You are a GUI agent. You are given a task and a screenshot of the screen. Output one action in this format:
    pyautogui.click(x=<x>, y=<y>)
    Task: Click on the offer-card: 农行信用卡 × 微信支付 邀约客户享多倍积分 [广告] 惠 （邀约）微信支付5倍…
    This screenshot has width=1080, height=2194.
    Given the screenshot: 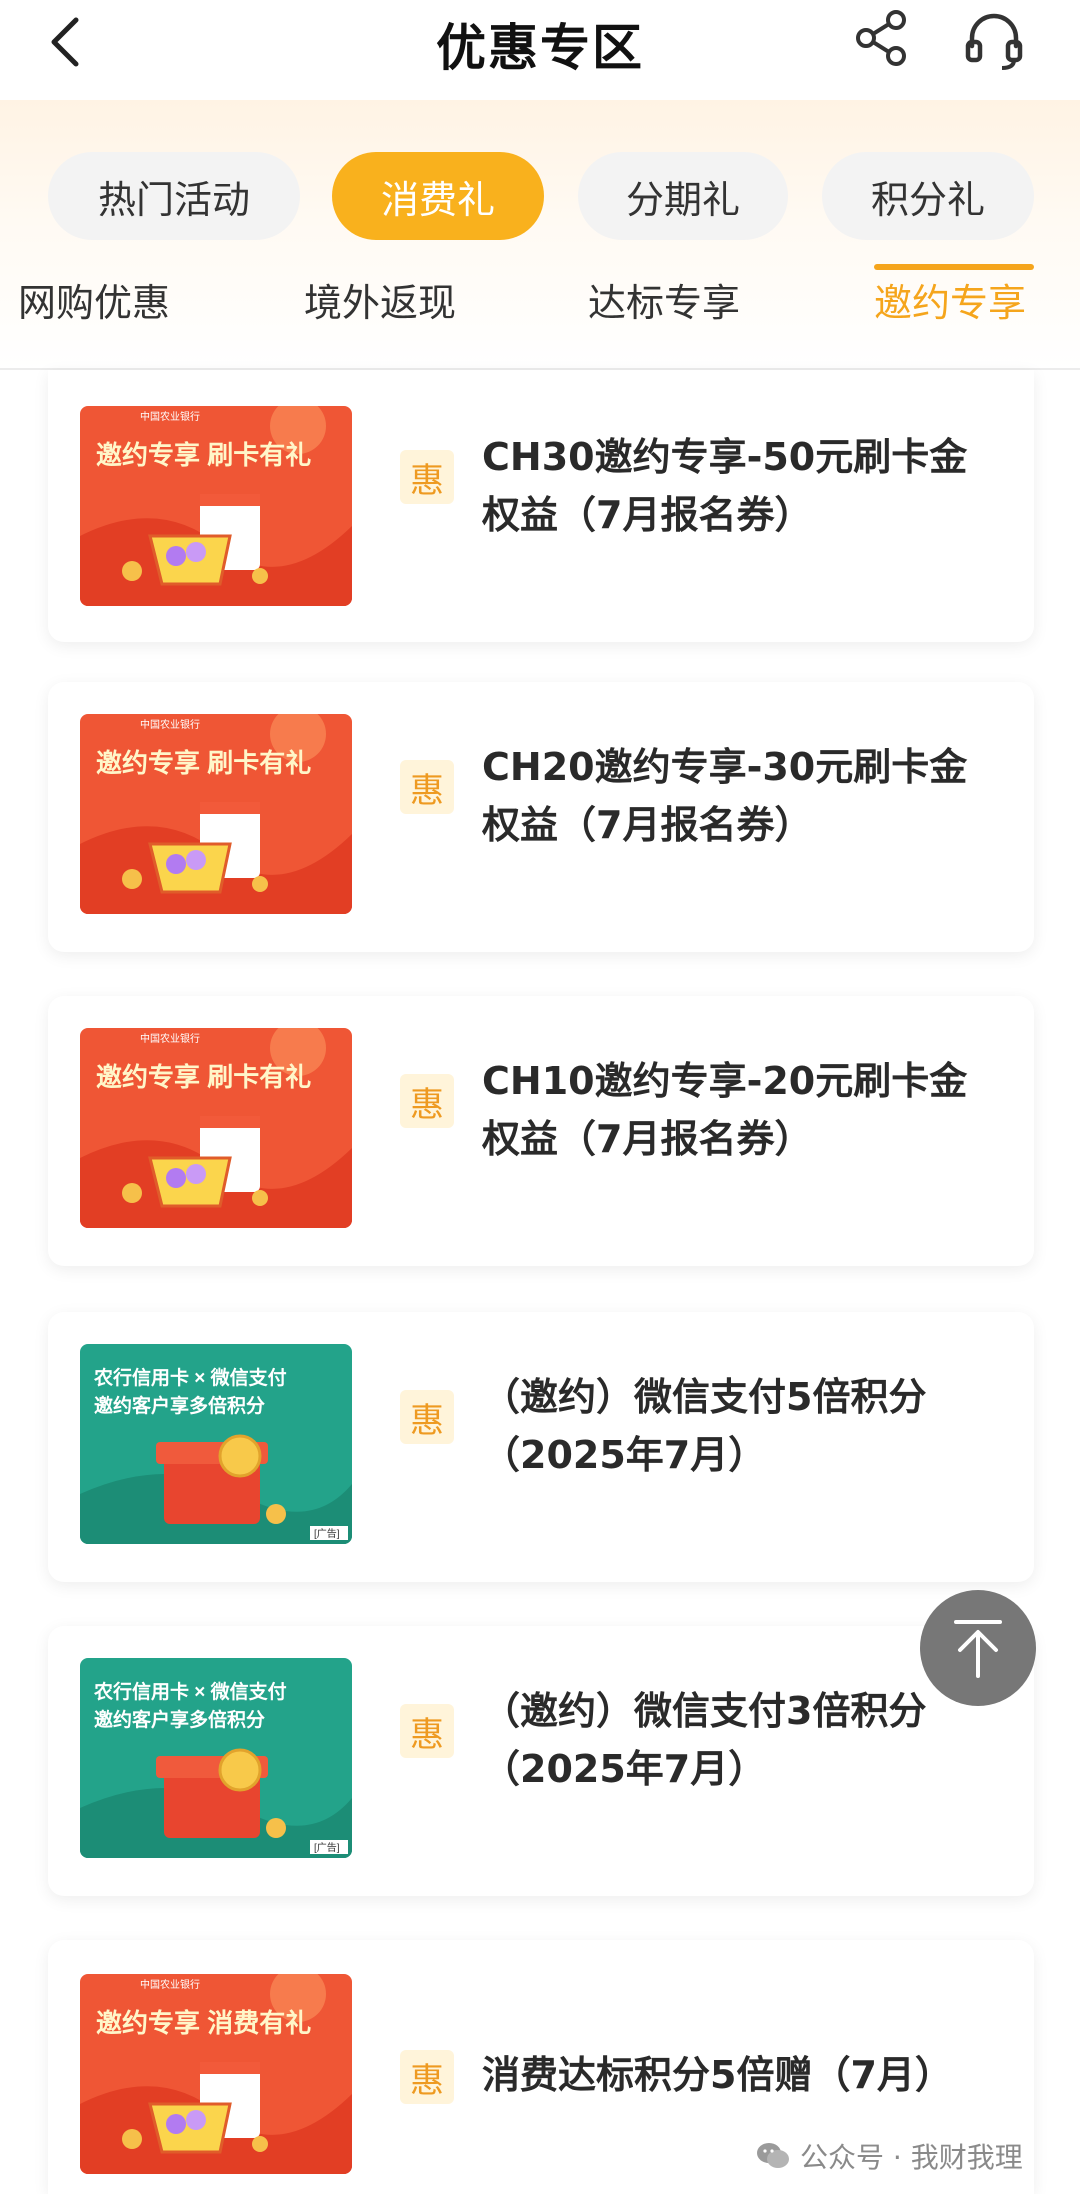 What is the action you would take?
    pyautogui.click(x=541, y=1447)
    